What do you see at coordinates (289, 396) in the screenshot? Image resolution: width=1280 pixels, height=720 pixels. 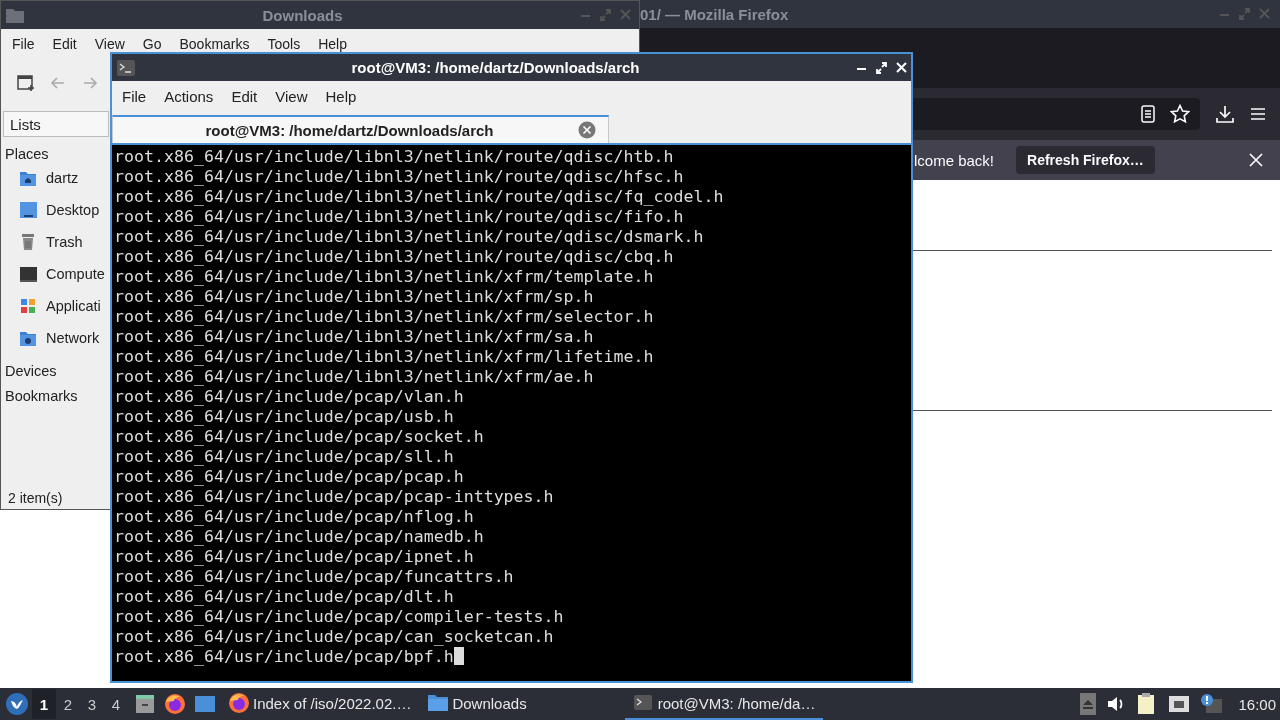 I see `terminal-line: root.x86_64/usr/include/pcap/vlan.h` at bounding box center [289, 396].